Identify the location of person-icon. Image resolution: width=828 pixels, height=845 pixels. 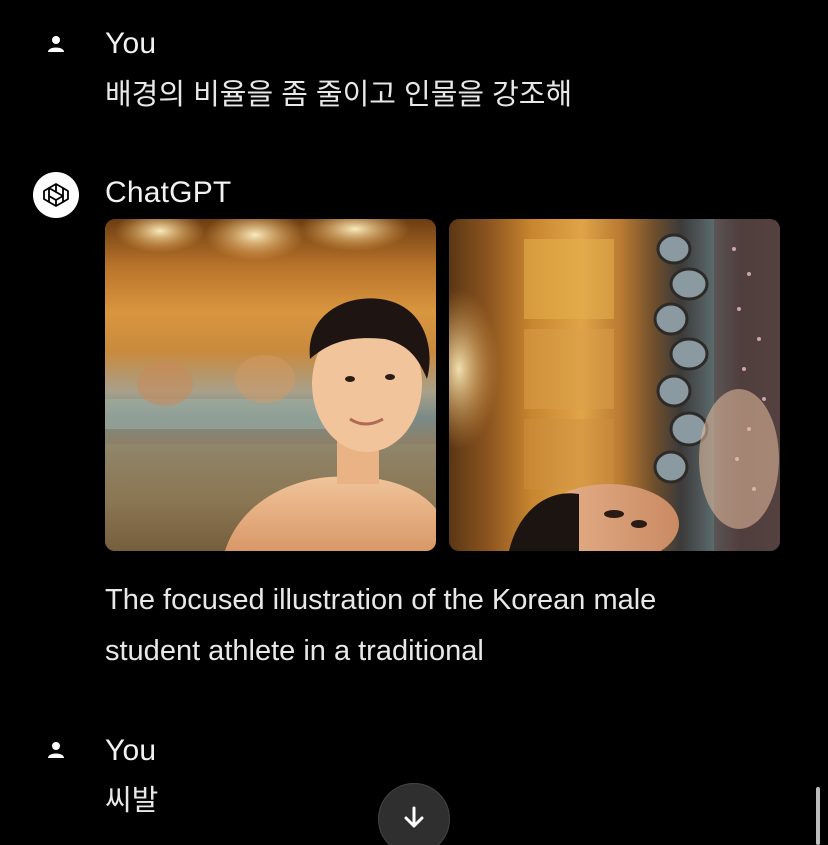
(56, 750).